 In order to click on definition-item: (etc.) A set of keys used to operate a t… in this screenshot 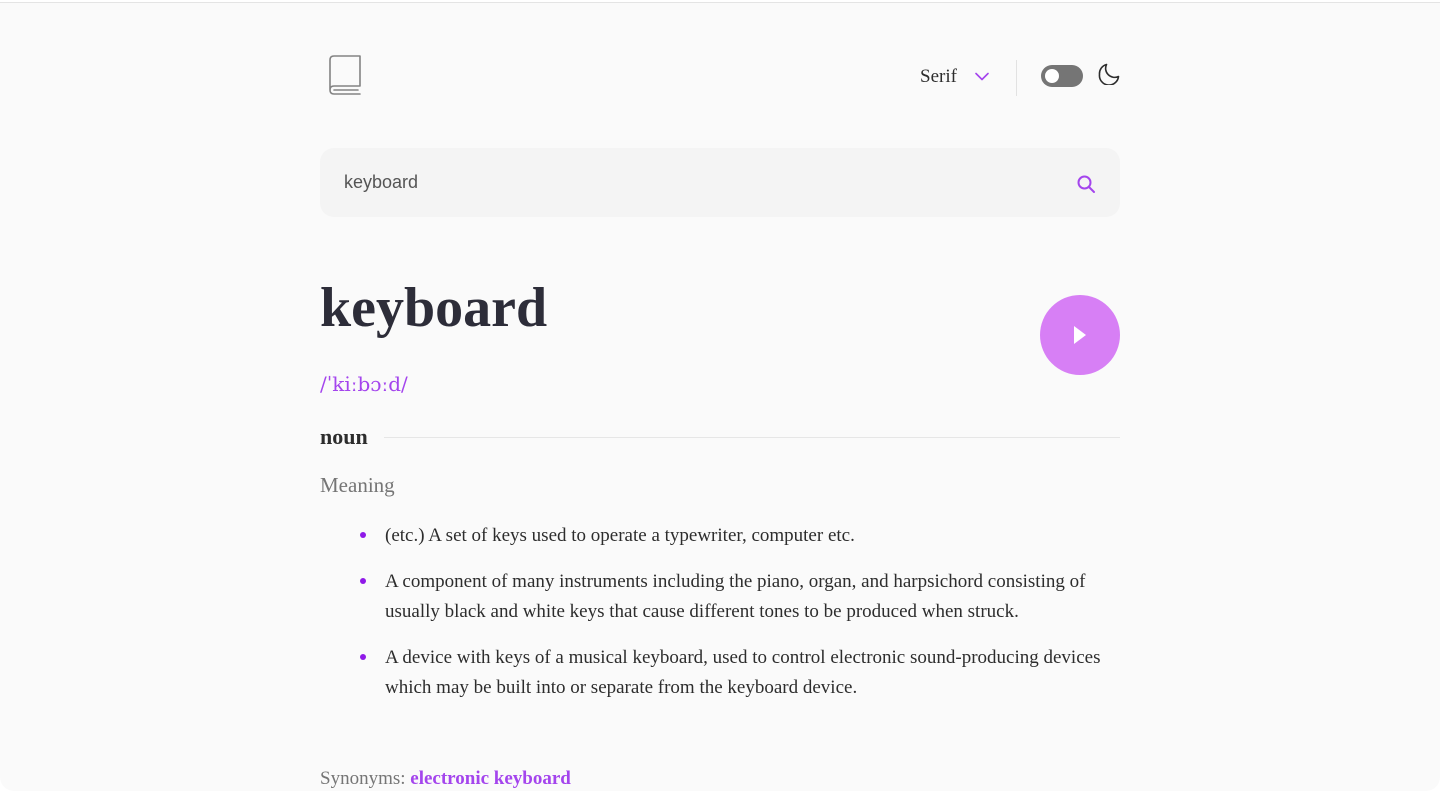, I will do `click(720, 536)`.